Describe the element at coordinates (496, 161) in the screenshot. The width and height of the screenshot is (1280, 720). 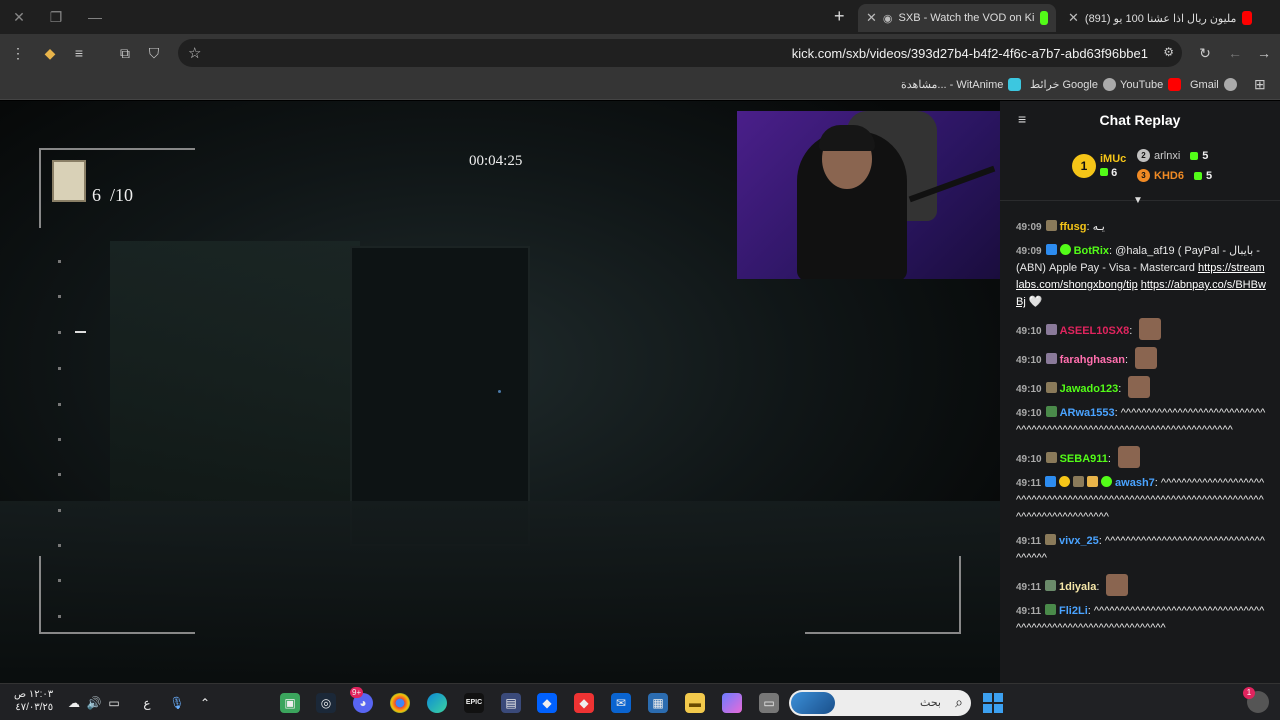
I see `game-timer: 00:04:25` at that location.